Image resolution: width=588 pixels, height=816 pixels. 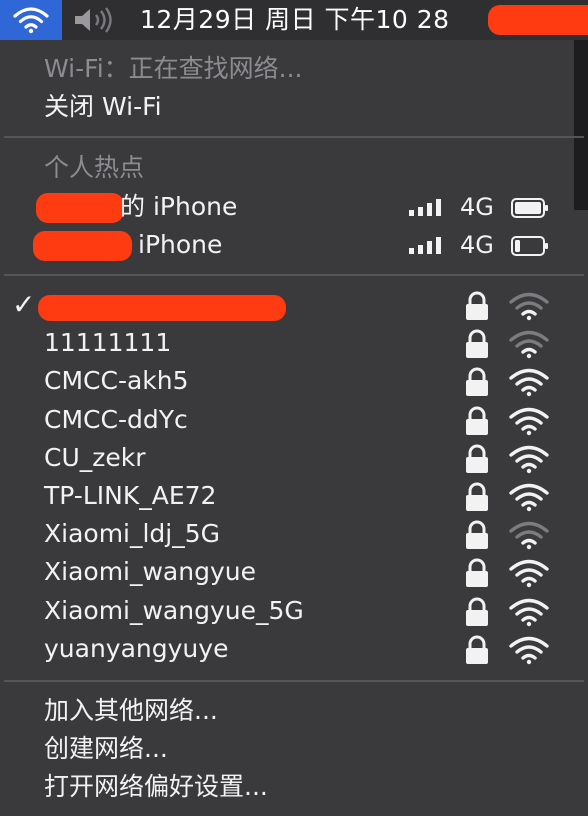 I want to click on hotspot-device: iPhone 4G, so click(x=294, y=245).